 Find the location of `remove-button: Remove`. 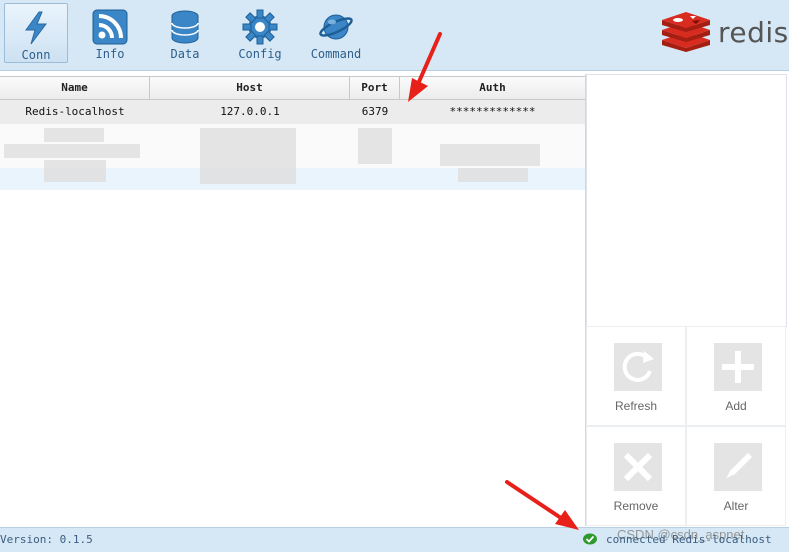

remove-button: Remove is located at coordinates (636, 476).